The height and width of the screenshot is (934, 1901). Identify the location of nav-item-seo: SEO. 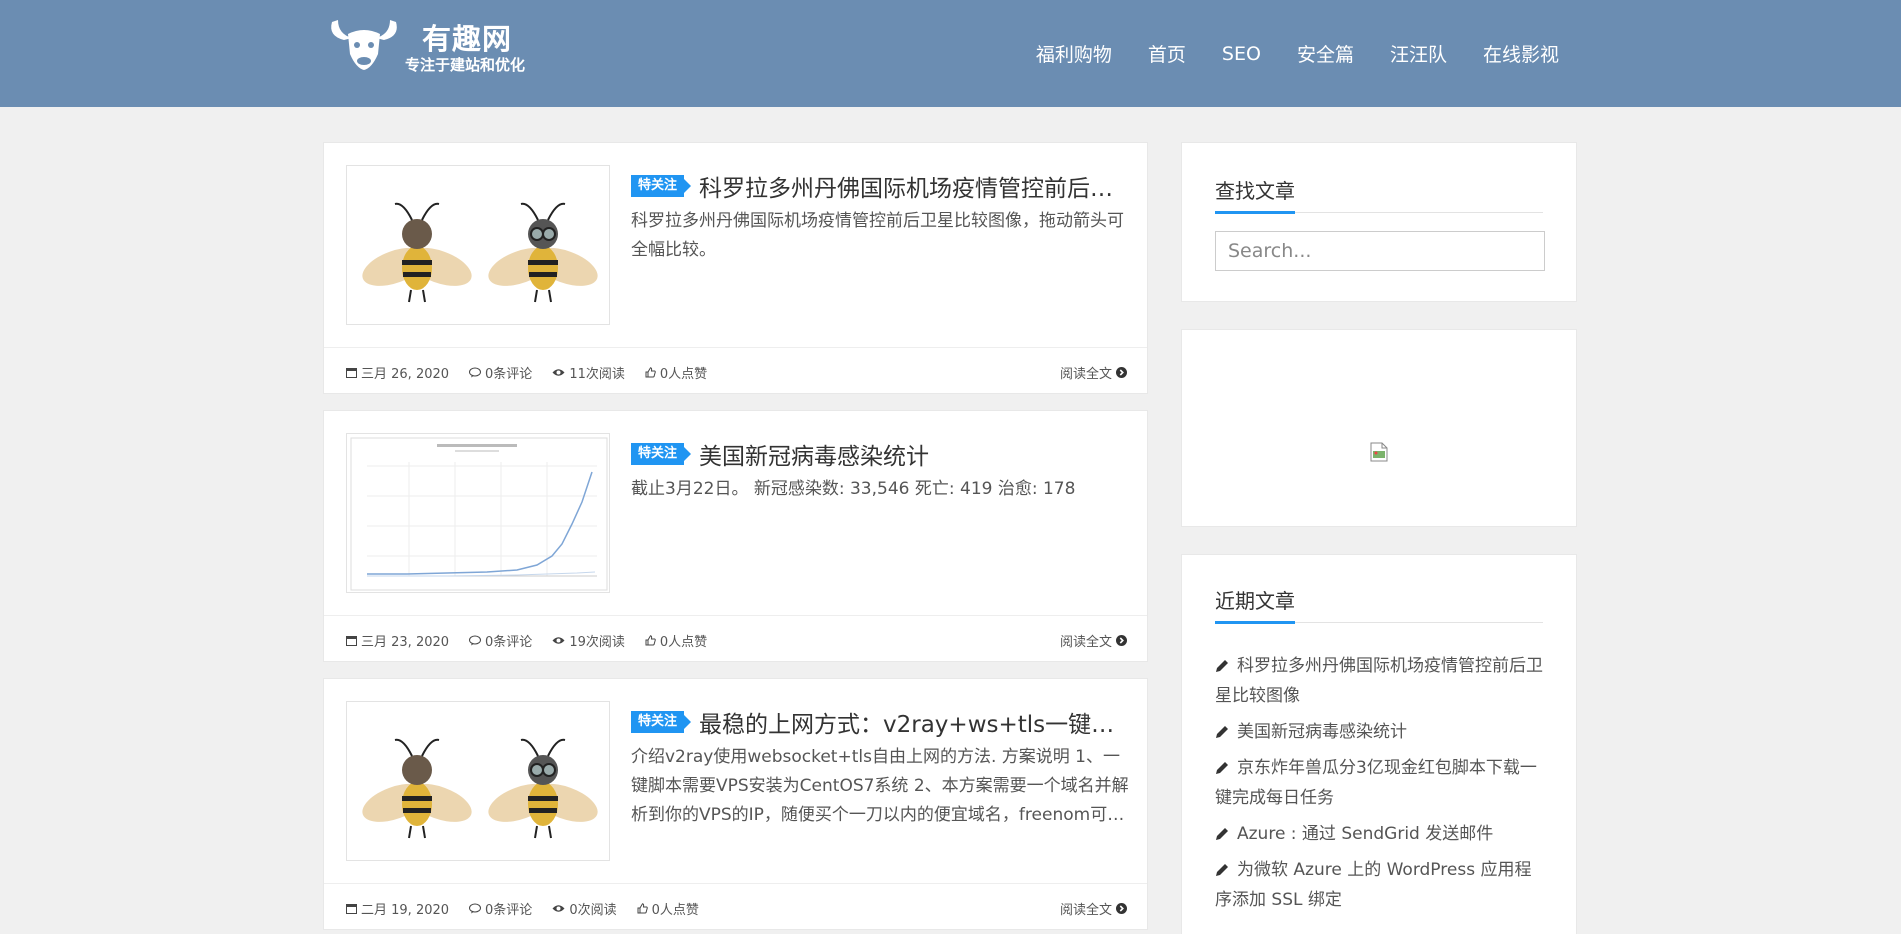
(1241, 54).